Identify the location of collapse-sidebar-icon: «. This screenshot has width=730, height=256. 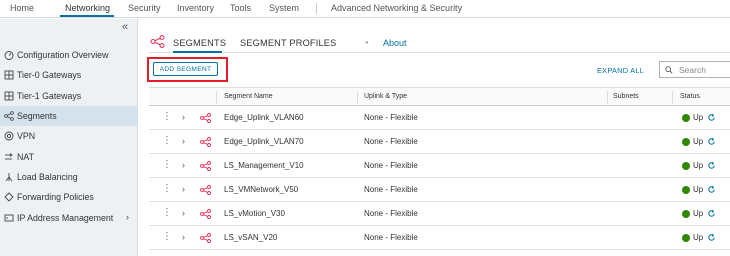
(125, 27).